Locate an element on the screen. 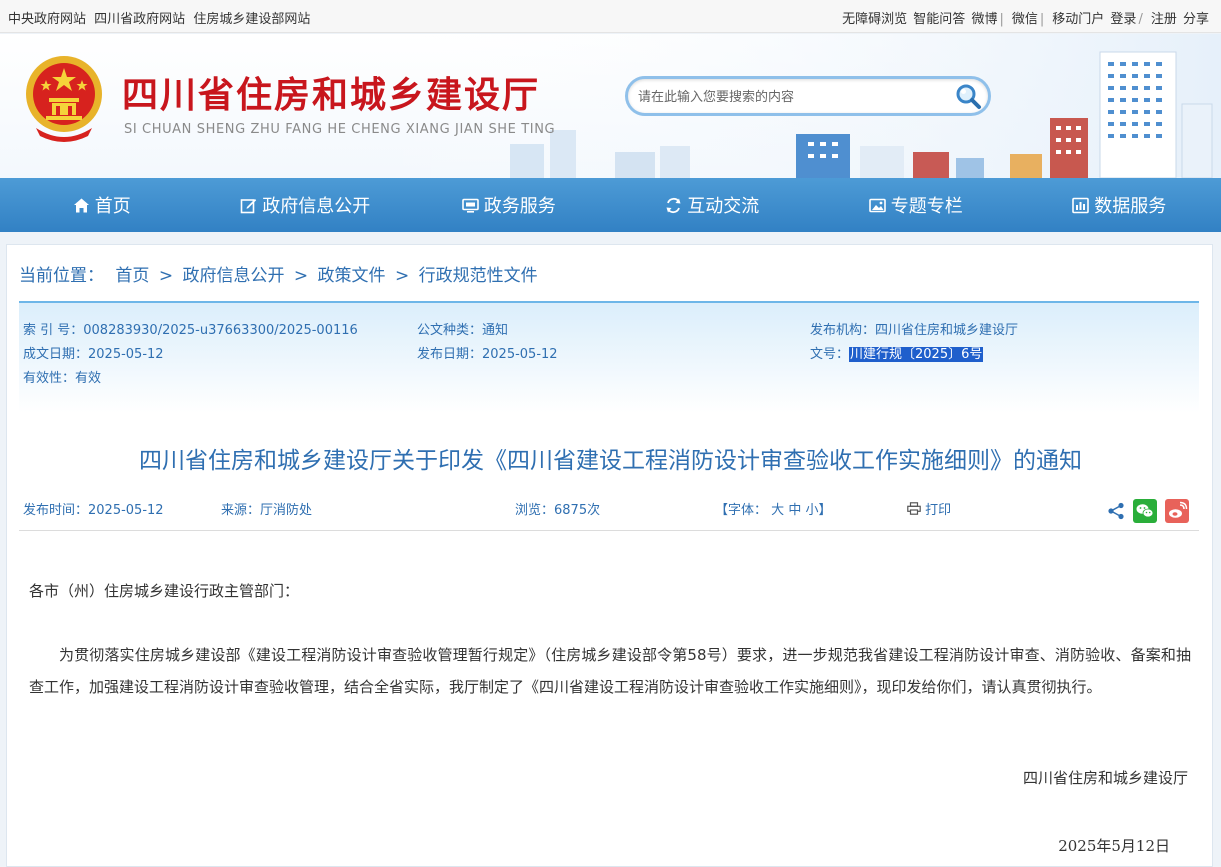  font-size-label: 【字体： is located at coordinates (741, 510).